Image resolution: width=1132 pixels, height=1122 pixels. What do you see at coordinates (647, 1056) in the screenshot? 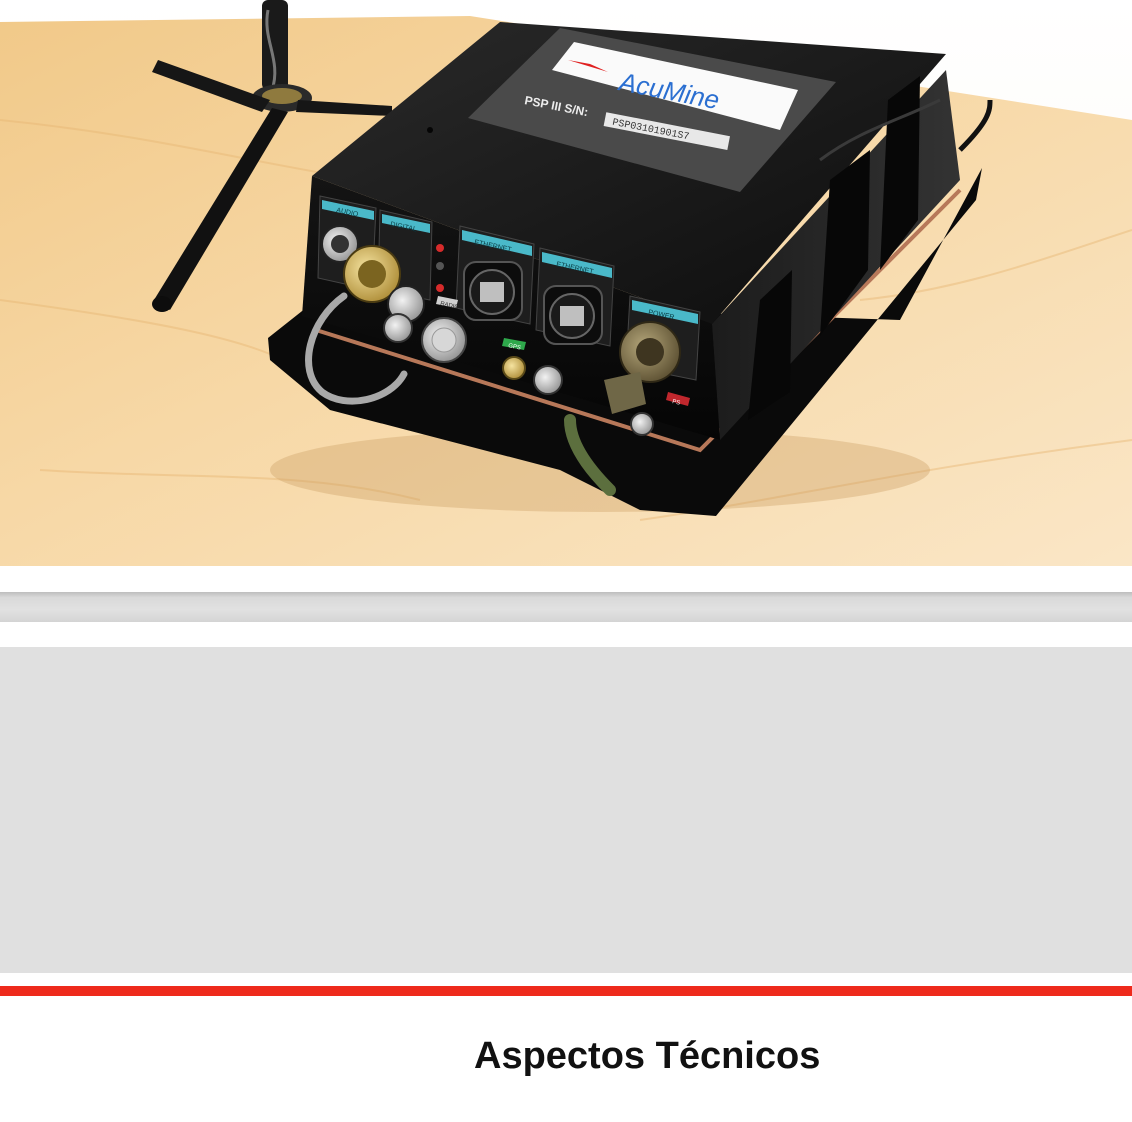
I see `page-title: Aspectos Técnicos` at bounding box center [647, 1056].